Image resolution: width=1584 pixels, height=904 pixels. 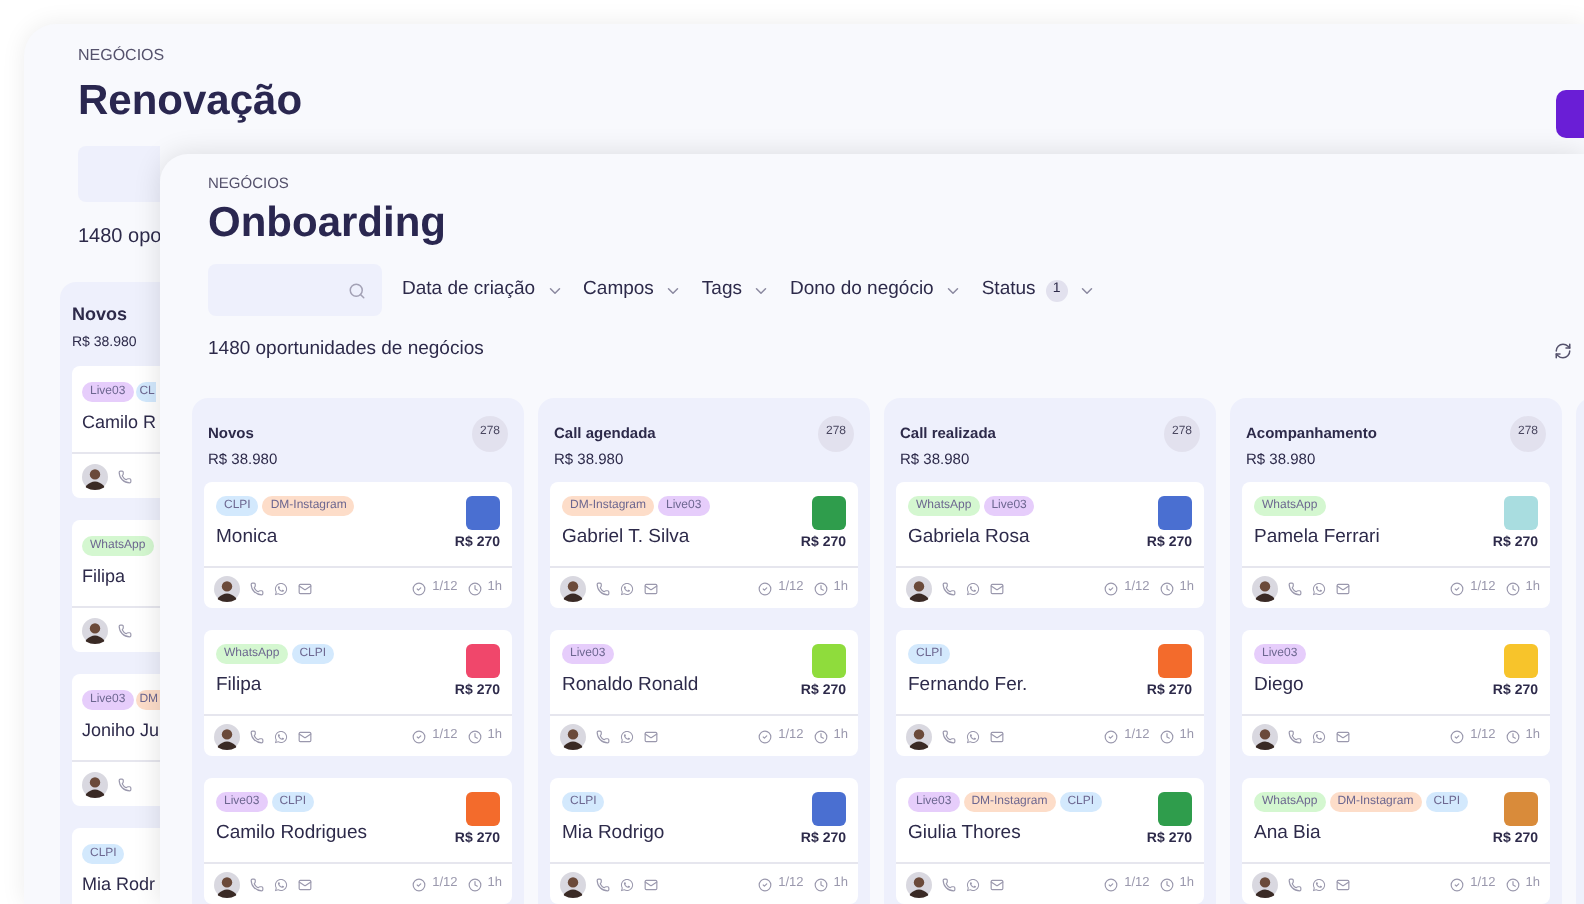 What do you see at coordinates (120, 885) in the screenshot?
I see `deal-name: Mia Rodr` at bounding box center [120, 885].